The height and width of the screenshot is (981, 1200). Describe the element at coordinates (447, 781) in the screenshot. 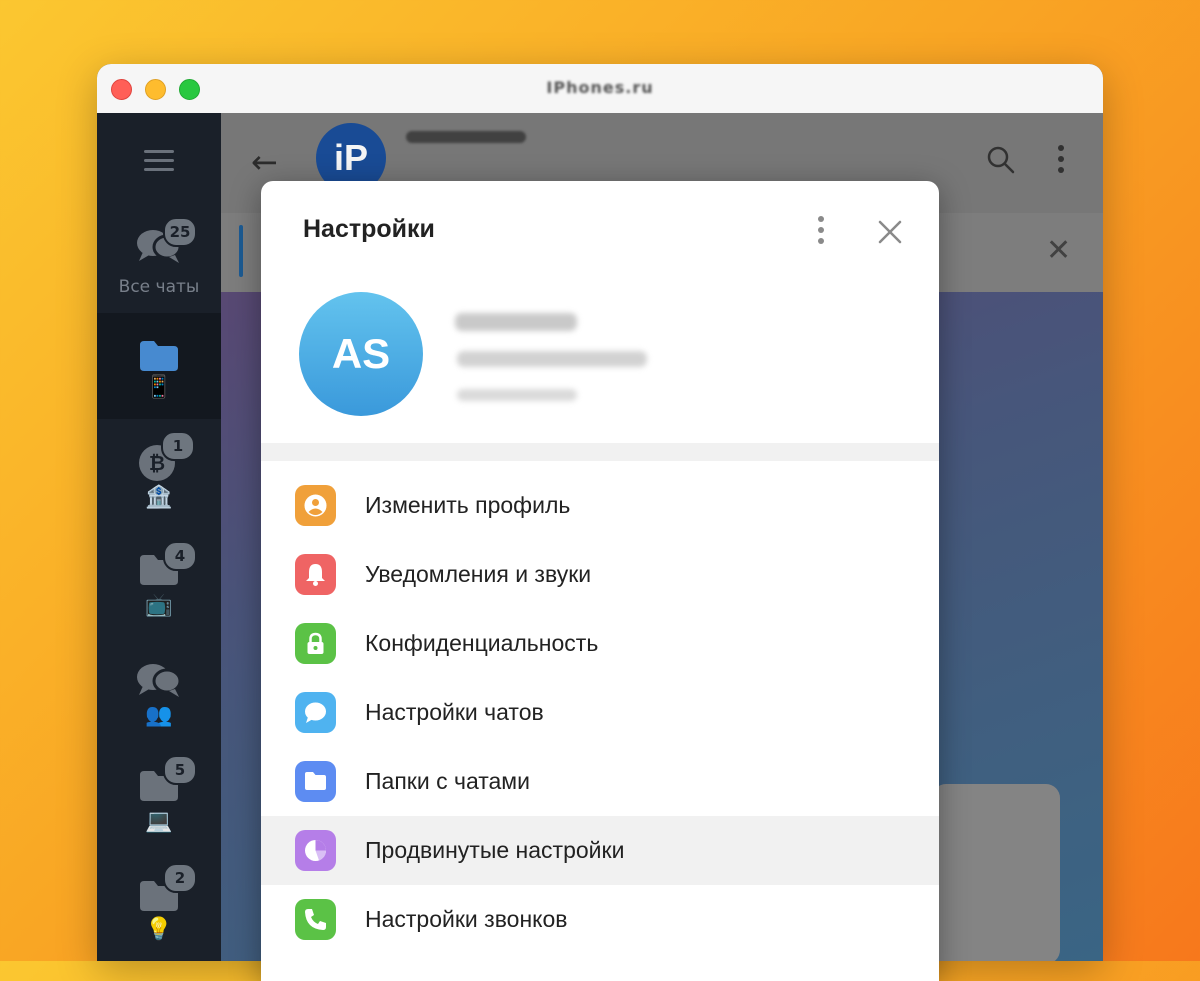

I see `menu-item-label: Папки с чатами` at that location.